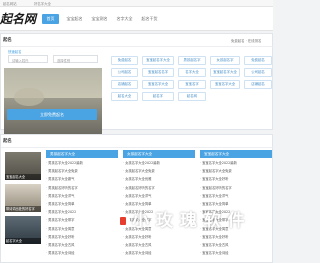  What do you see at coordinates (236, 171) in the screenshot?
I see `list-item: 宝宝起名字大全免费` at bounding box center [236, 171].